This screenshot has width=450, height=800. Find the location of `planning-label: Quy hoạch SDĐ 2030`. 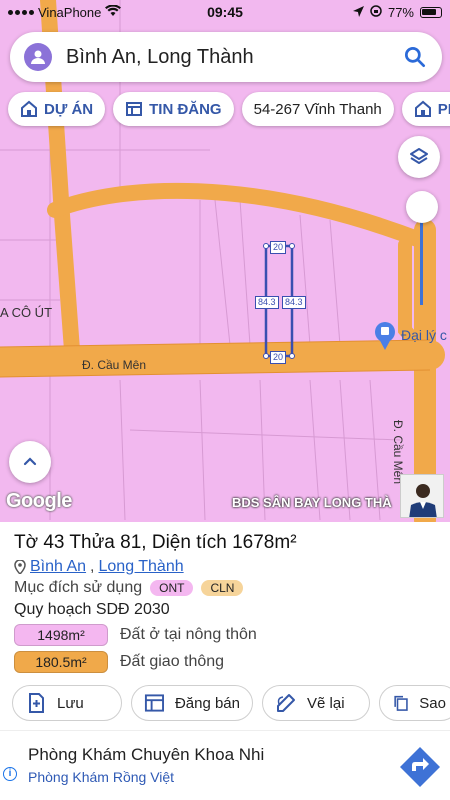

planning-label: Quy hoạch SDĐ 2030 is located at coordinates (92, 609).